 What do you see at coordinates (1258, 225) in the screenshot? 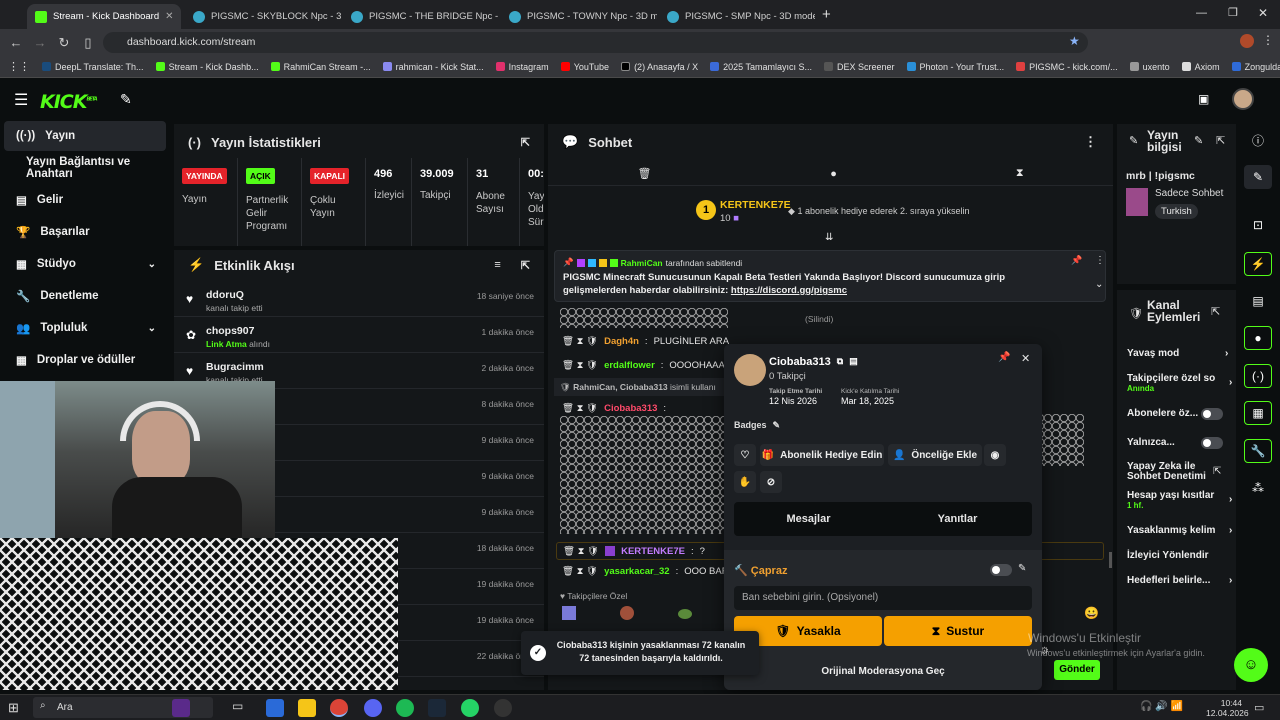
I see `target-icon: ⊡` at bounding box center [1258, 225].